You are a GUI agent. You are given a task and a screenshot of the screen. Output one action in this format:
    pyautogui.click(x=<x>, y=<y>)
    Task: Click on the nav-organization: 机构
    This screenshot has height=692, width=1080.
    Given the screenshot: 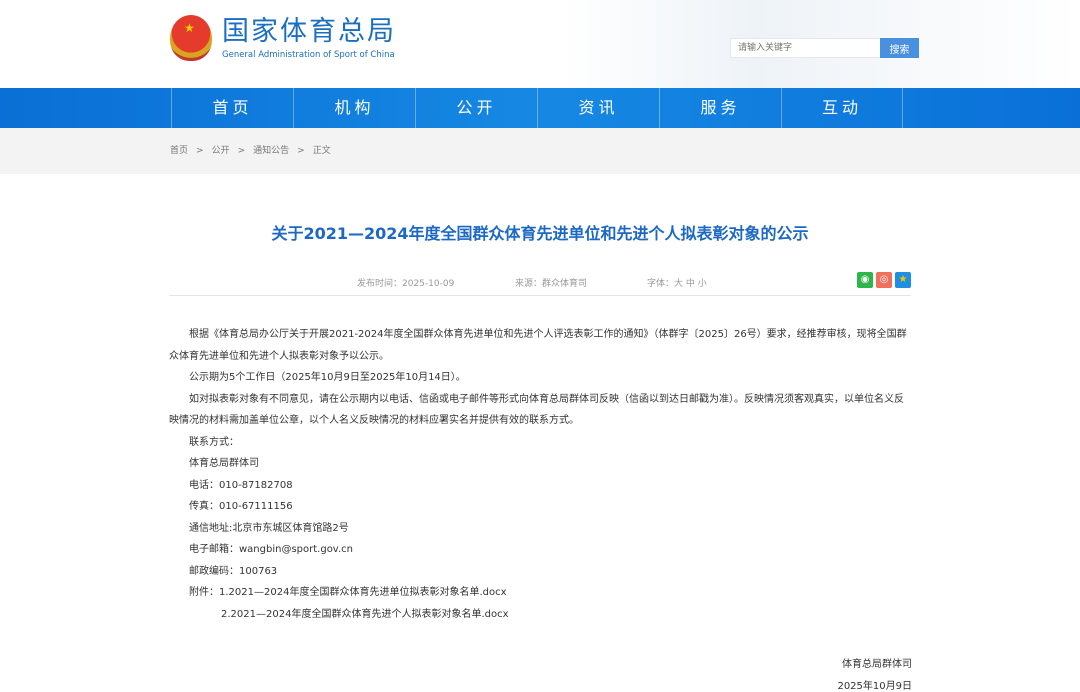 What is the action you would take?
    pyautogui.click(x=354, y=108)
    